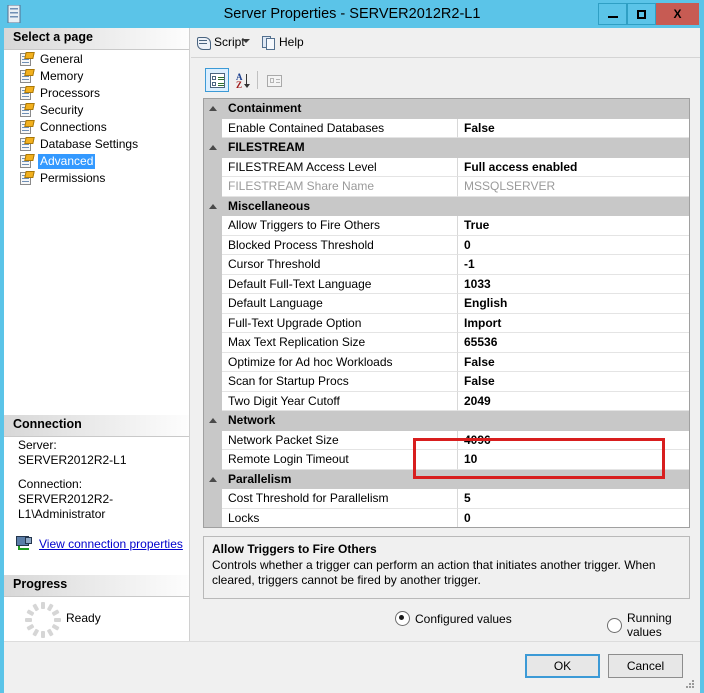 The height and width of the screenshot is (693, 704). What do you see at coordinates (283, 42) in the screenshot?
I see `help-button: Help` at bounding box center [283, 42].